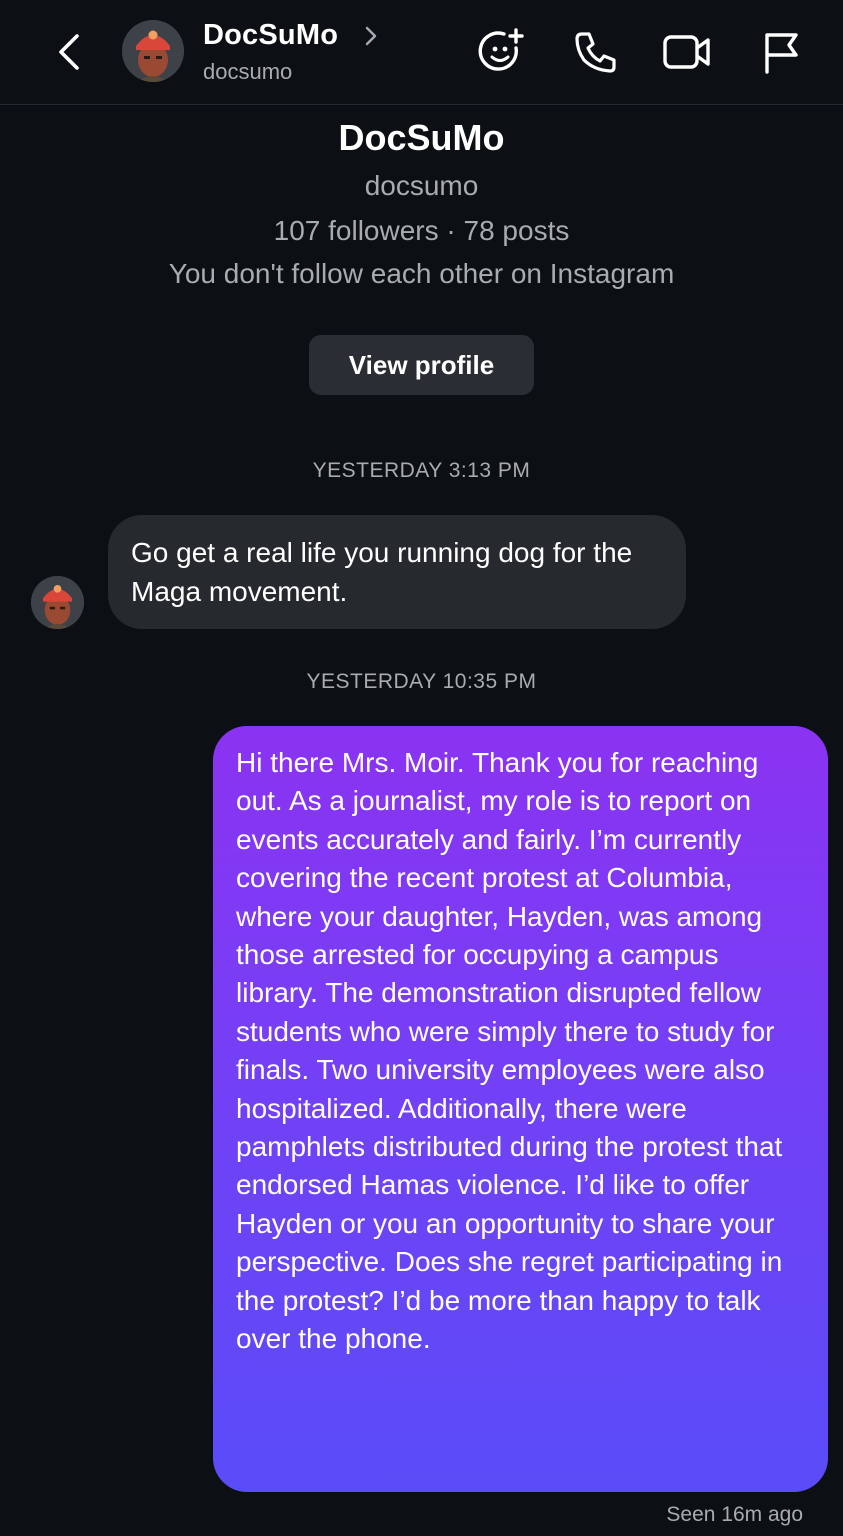  I want to click on follow-status: You don't follow each other on Instagram, so click(421, 273).